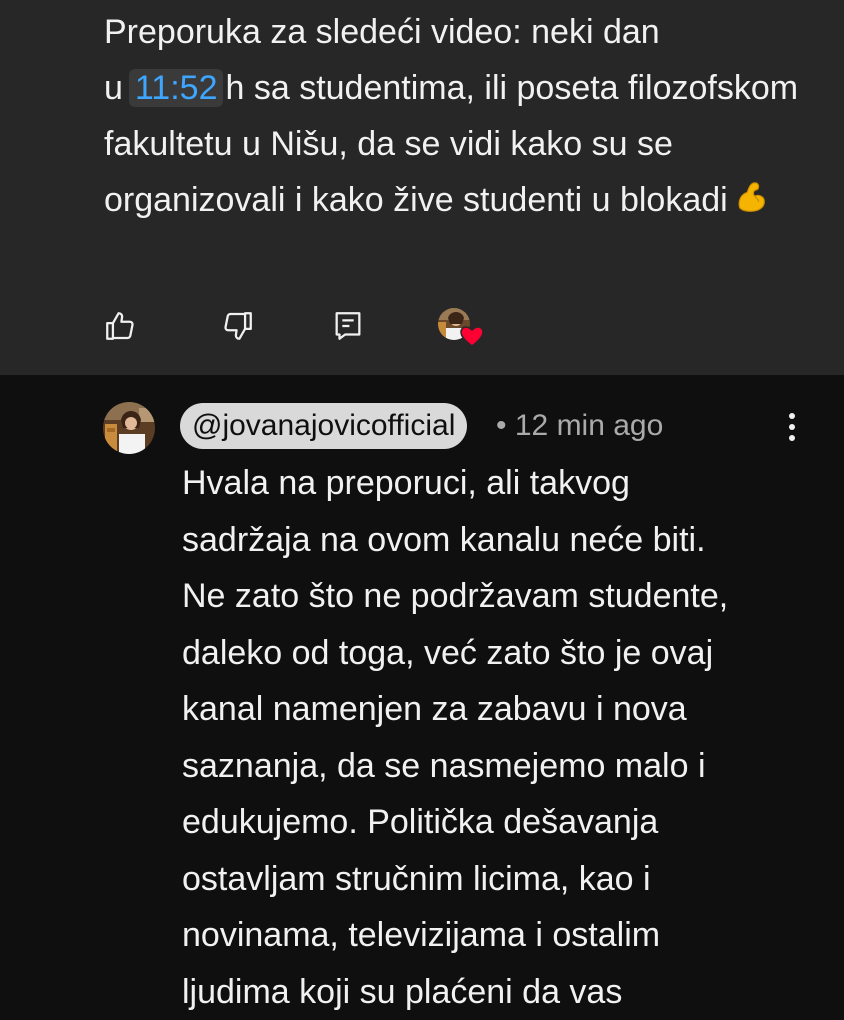  Describe the element at coordinates (492, 596) in the screenshot. I see `reply-line: Ne zato što ne podržavam studente,` at that location.